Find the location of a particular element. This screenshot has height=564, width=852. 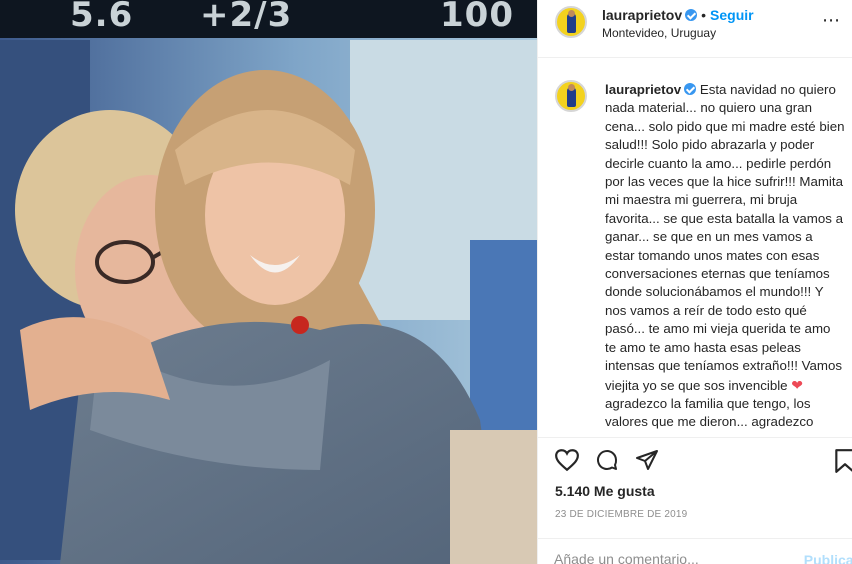

comment-box: Publicar is located at coordinates (695, 551).